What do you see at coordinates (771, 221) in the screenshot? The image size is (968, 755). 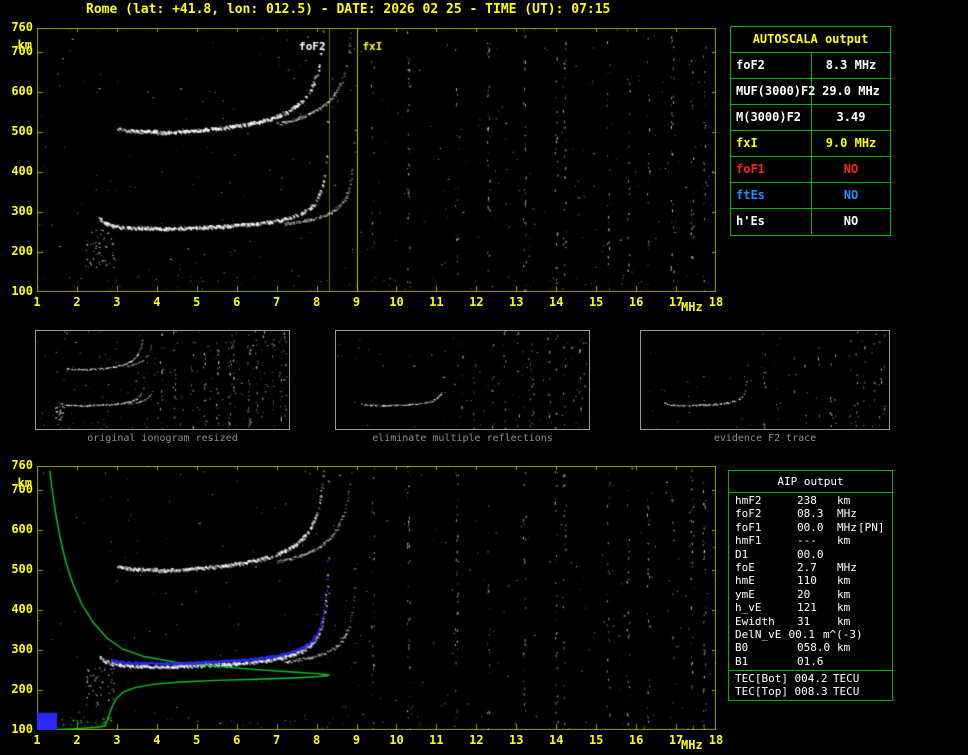 I see `param-label: h'Es` at bounding box center [771, 221].